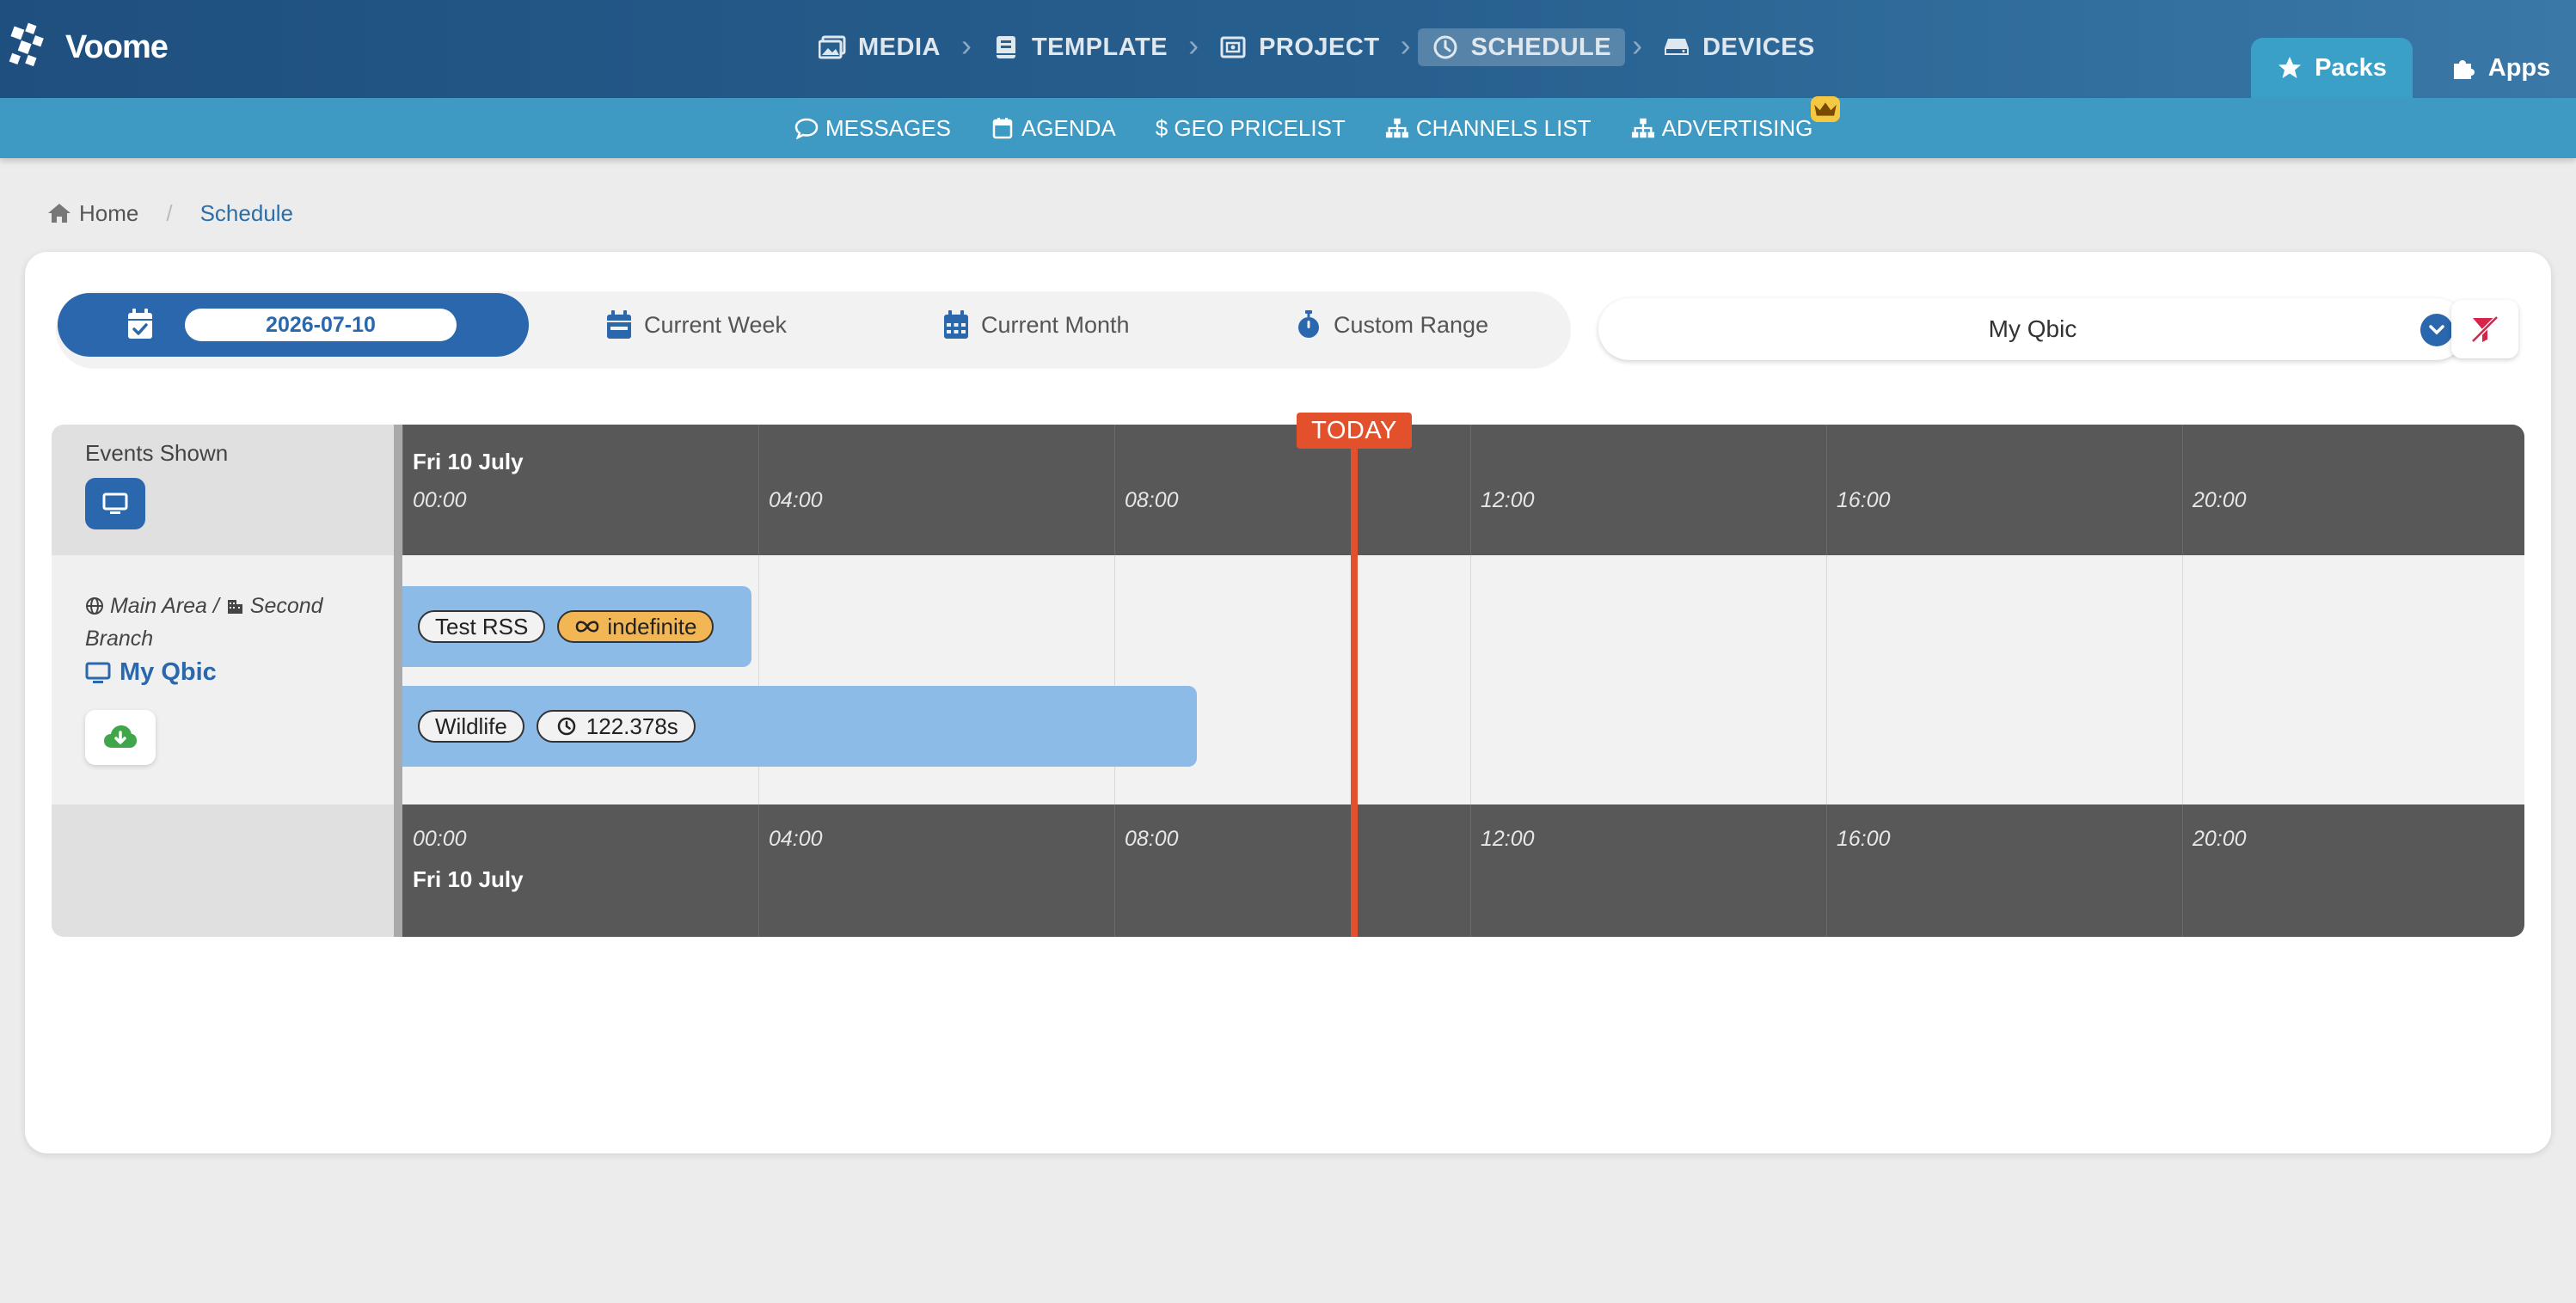 This screenshot has height=1303, width=2576. I want to click on subnav-advertising: ADVERTISING, so click(1736, 119).